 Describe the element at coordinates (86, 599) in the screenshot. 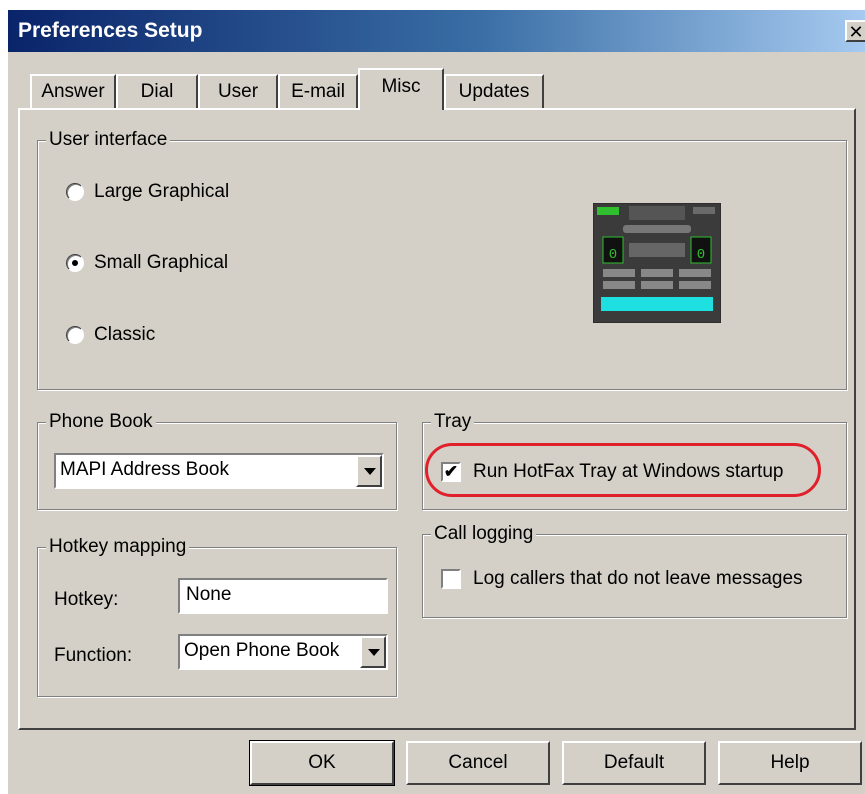

I see `hotkey-label: Hotkey:` at that location.